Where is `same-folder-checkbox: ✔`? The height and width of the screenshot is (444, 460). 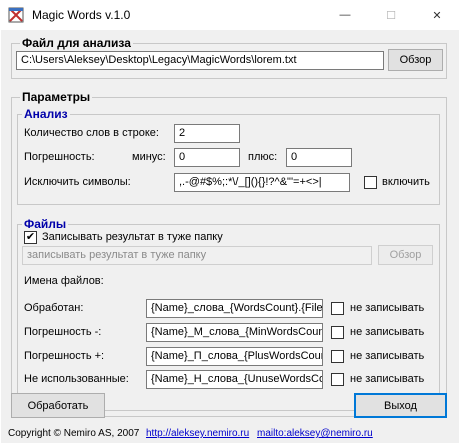 same-folder-checkbox: ✔ is located at coordinates (30, 237).